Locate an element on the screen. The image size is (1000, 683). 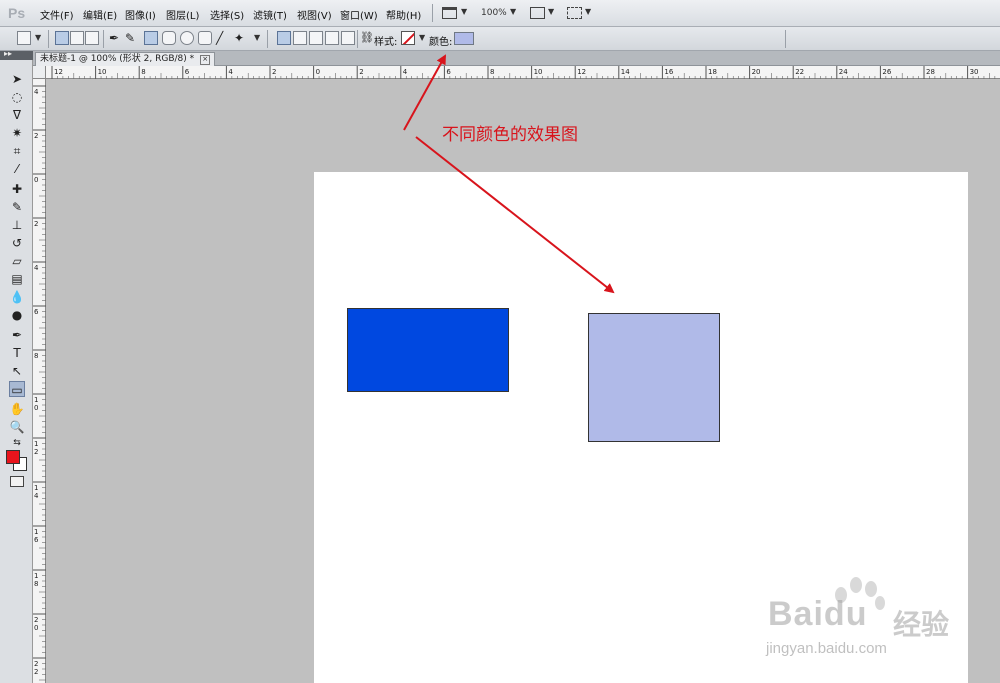
light-blue-square-shape is located at coordinates (654, 377).